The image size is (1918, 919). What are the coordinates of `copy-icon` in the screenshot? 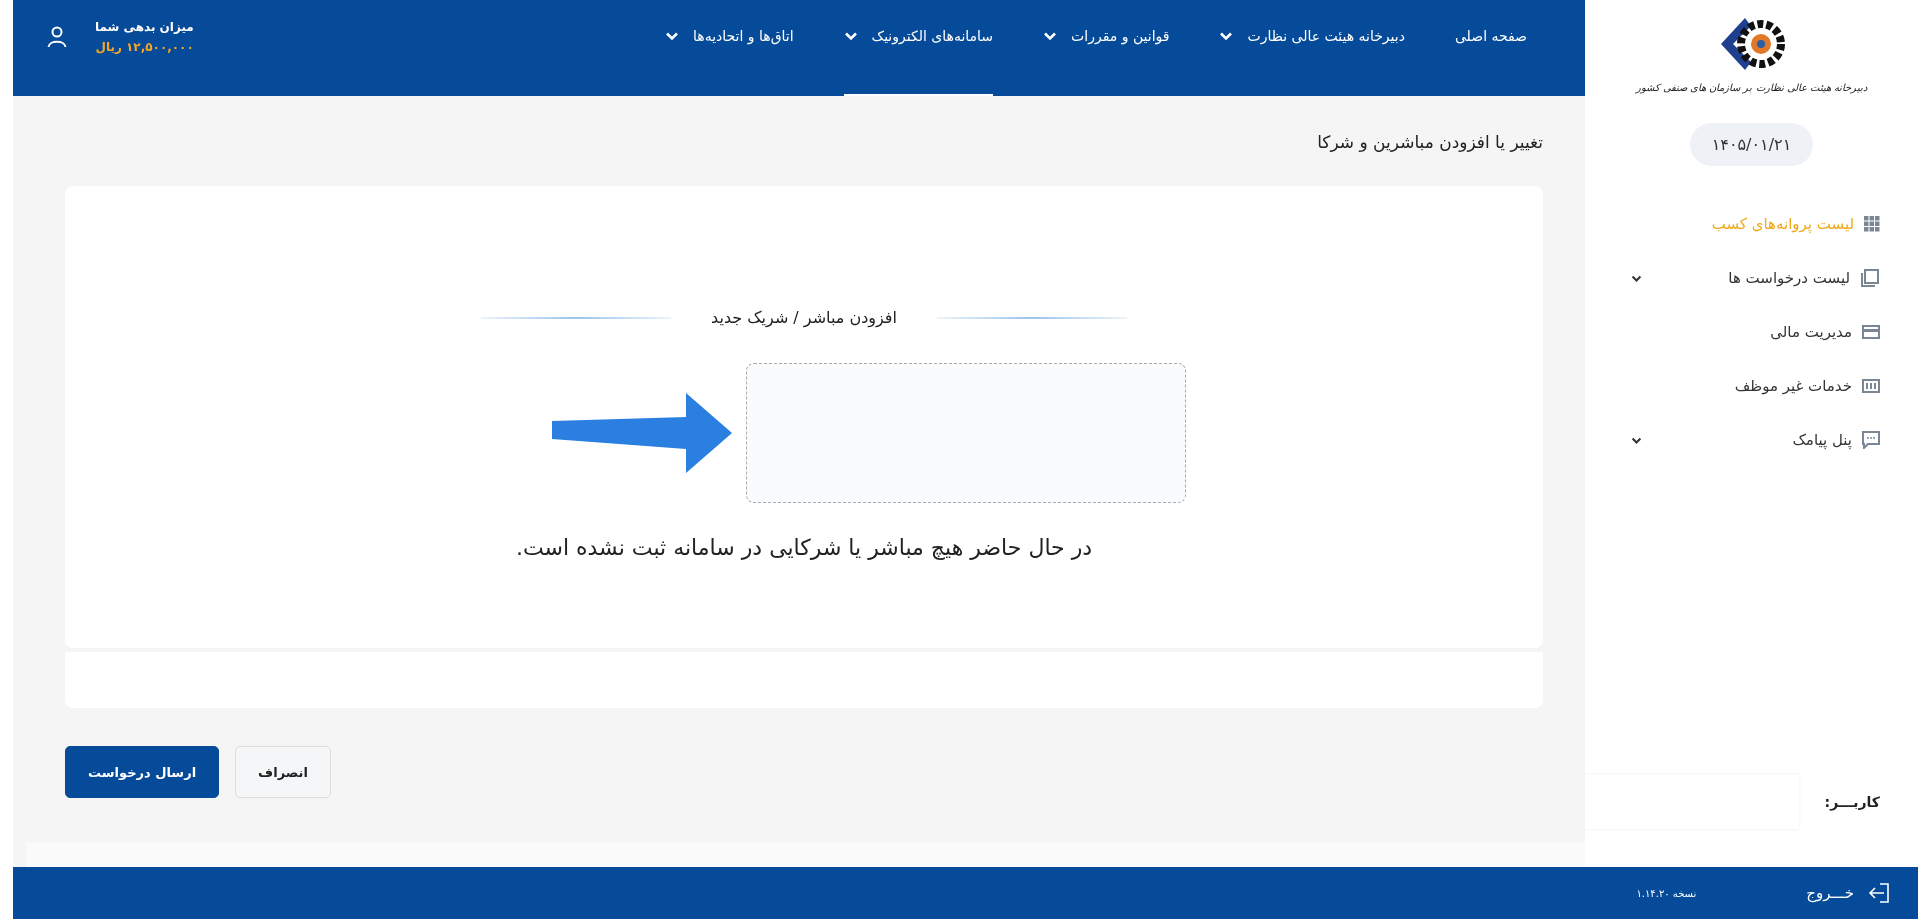 It's located at (1870, 278).